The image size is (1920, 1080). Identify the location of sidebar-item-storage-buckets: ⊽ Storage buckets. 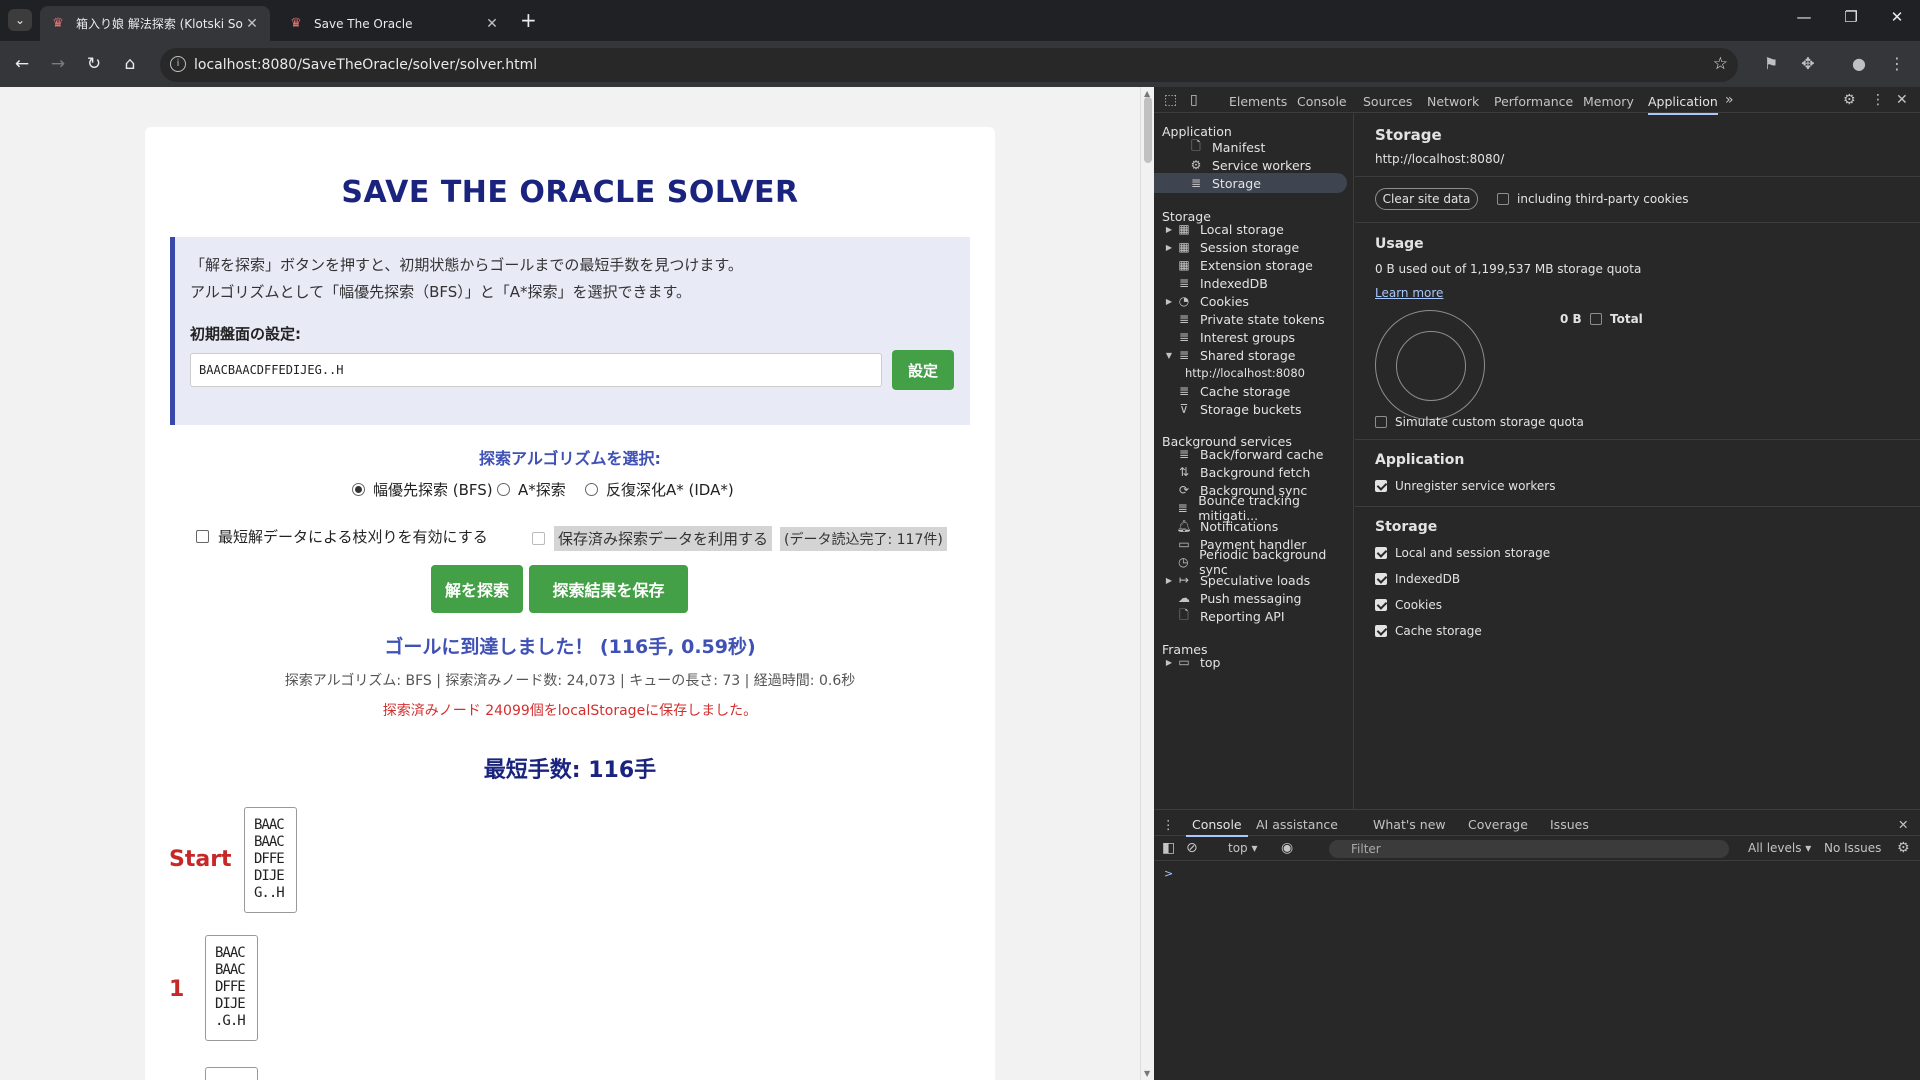
(1254, 409).